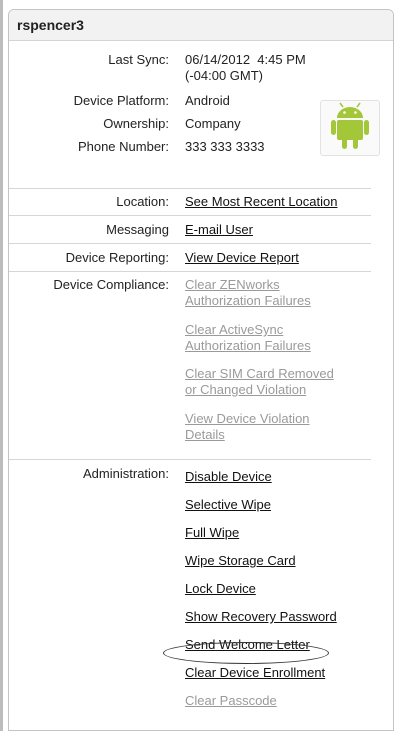 This screenshot has width=396, height=731. What do you see at coordinates (242, 258) in the screenshot?
I see `view-device-report-link: View Device Report` at bounding box center [242, 258].